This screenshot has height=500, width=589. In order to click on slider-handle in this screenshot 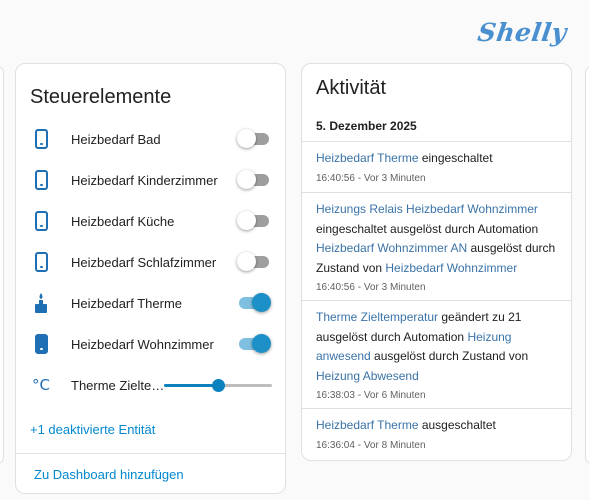, I will do `click(218, 385)`.